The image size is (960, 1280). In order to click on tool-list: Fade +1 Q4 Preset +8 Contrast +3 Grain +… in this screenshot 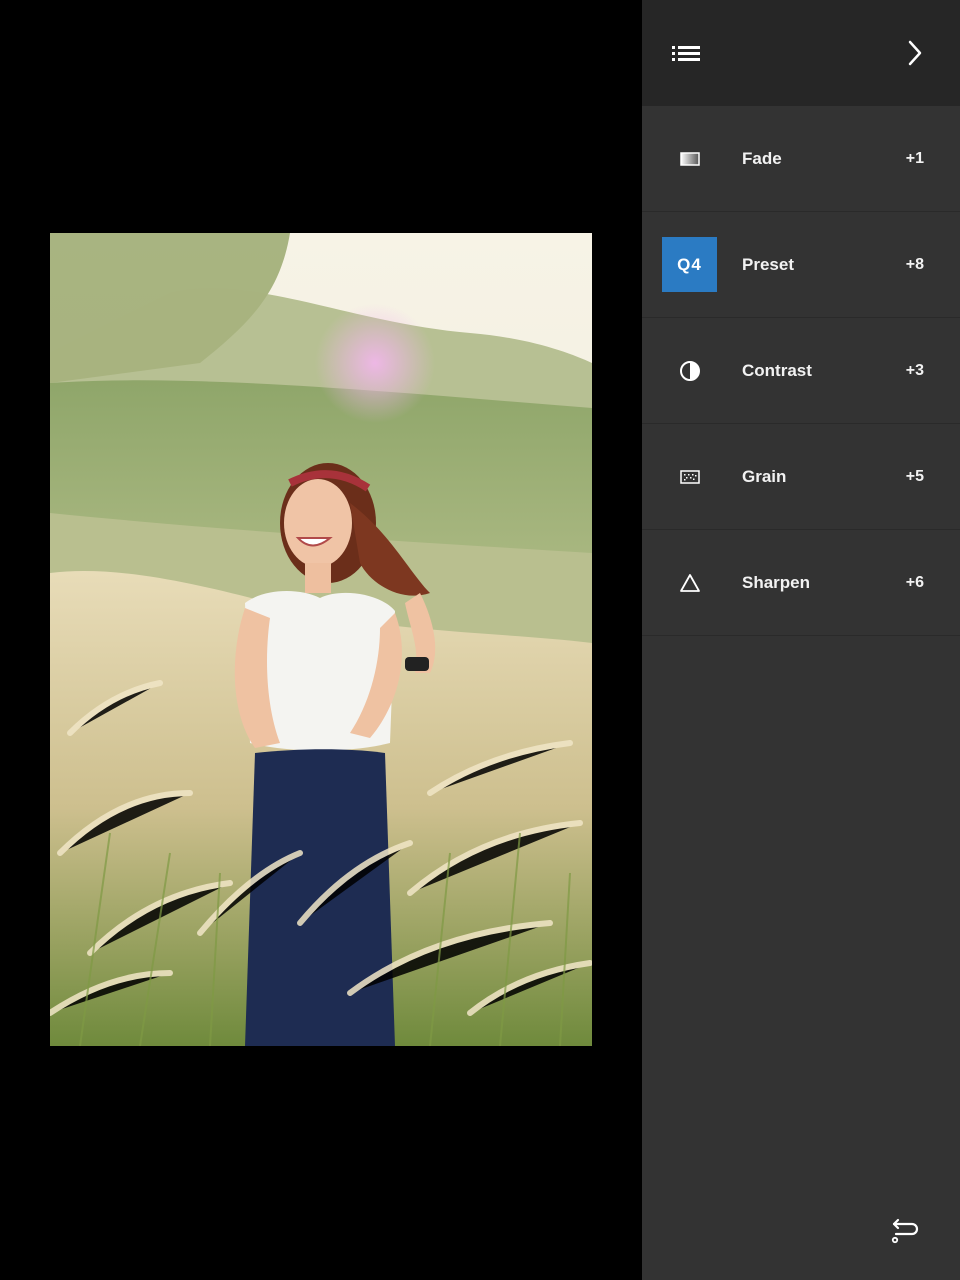, I will do `click(801, 371)`.